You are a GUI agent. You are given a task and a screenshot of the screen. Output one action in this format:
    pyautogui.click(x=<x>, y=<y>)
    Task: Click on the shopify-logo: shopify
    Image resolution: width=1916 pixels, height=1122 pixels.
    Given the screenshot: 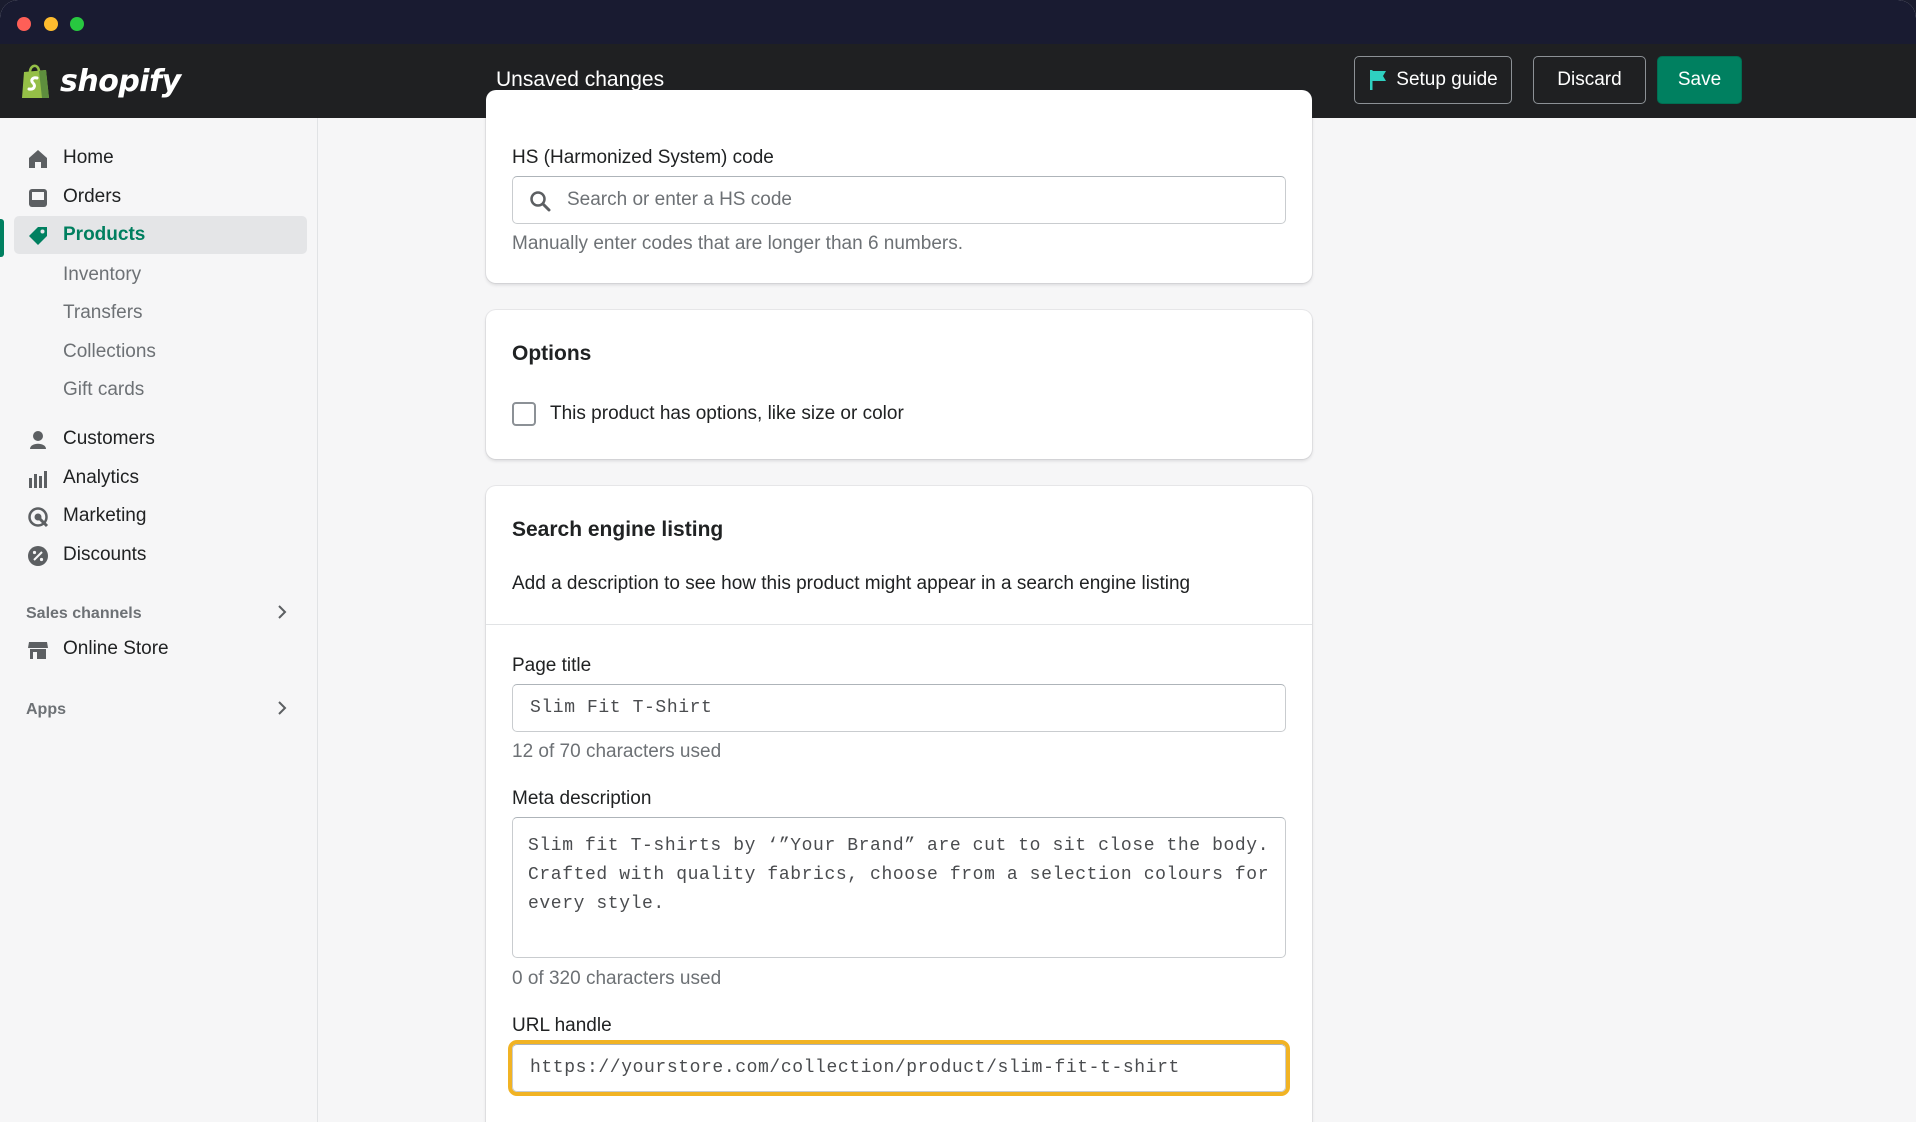 What is the action you would take?
    pyautogui.click(x=100, y=81)
    